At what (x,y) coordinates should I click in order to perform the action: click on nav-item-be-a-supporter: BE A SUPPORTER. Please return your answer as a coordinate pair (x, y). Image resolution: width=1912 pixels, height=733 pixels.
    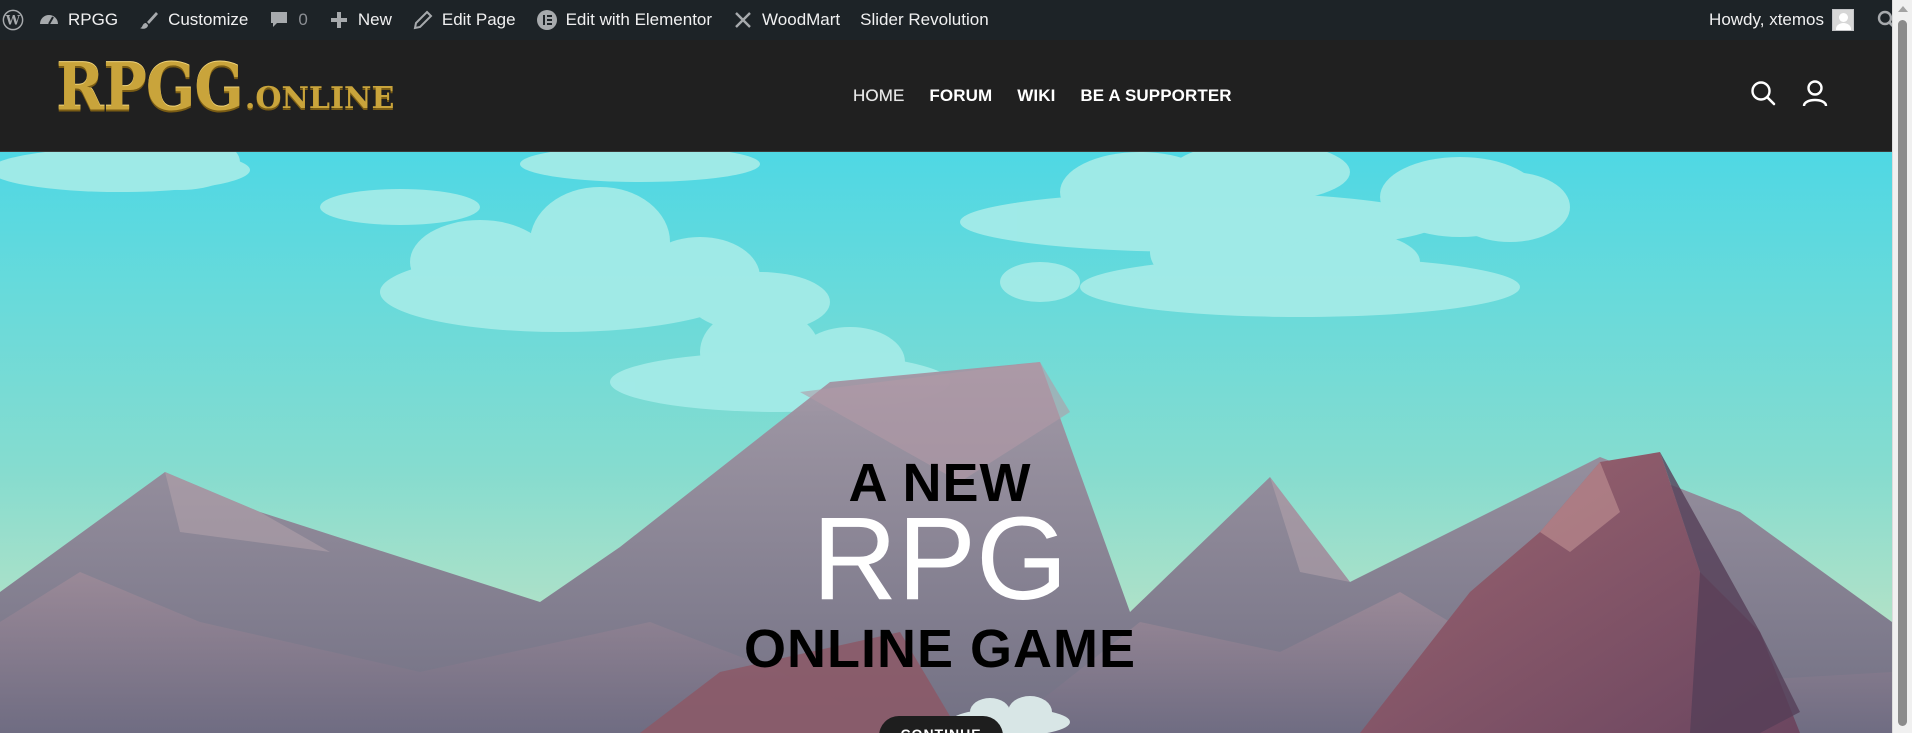
    Looking at the image, I should click on (1155, 96).